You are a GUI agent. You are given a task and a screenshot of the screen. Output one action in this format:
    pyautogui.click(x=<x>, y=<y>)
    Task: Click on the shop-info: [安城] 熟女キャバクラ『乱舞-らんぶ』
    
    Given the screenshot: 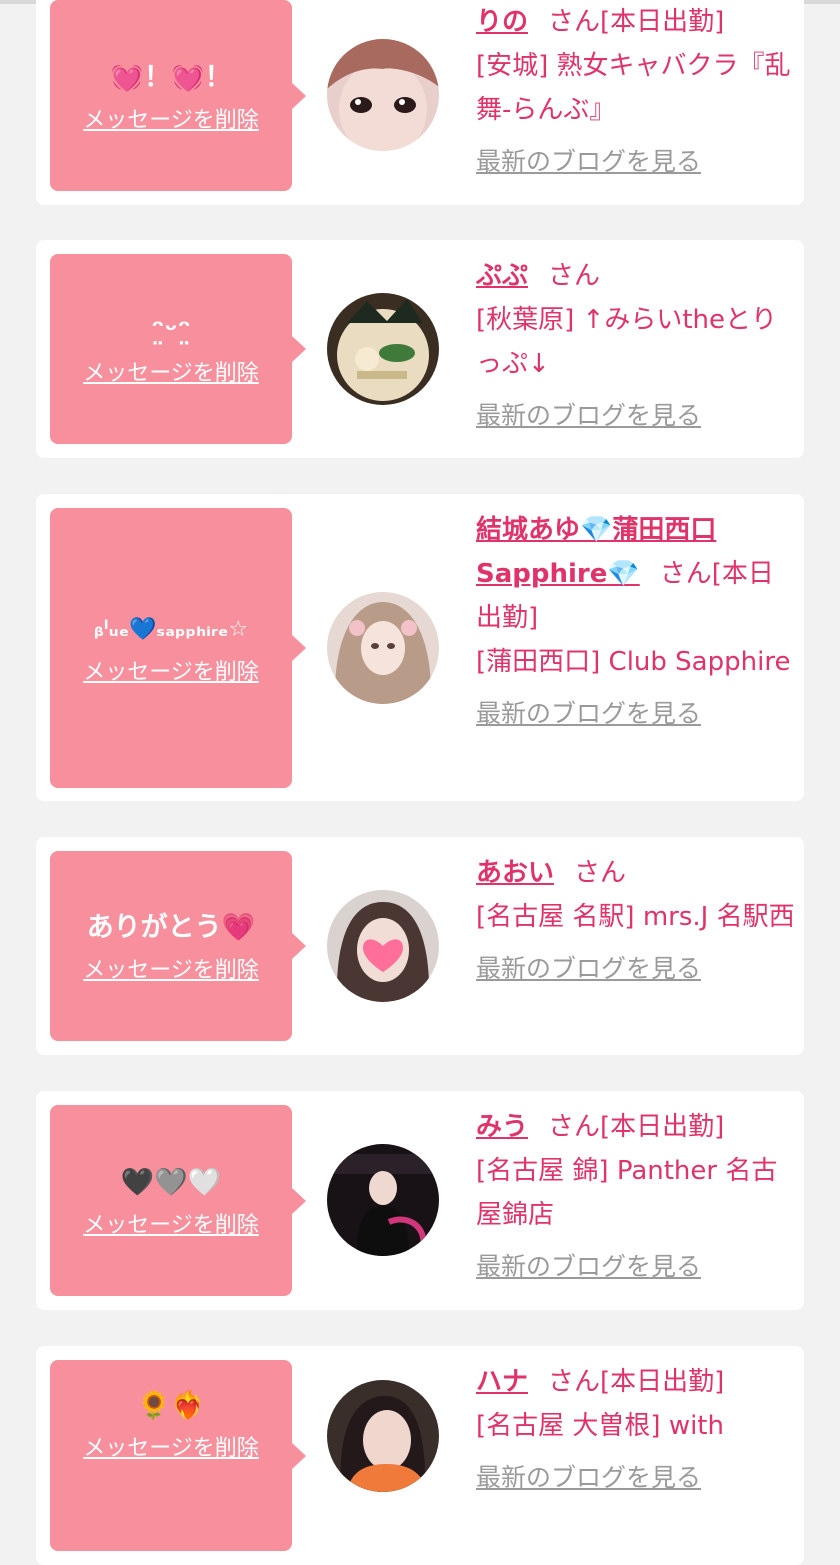 What is the action you would take?
    pyautogui.click(x=633, y=88)
    